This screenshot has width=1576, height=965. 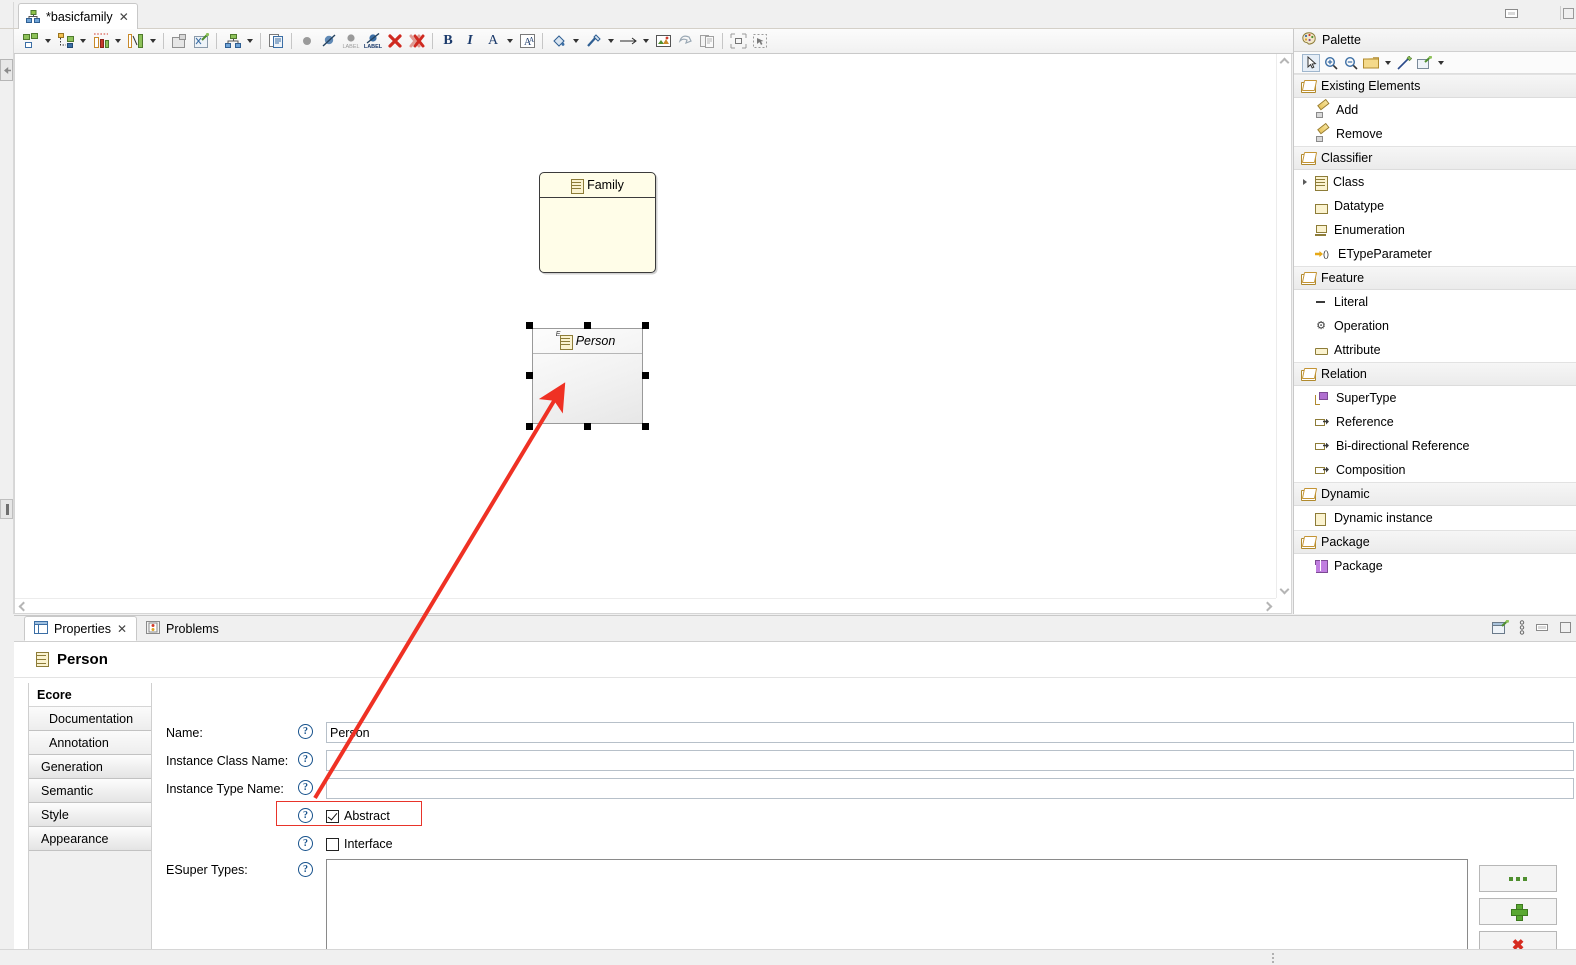 I want to click on palette-item-remove: Remove, so click(x=1435, y=134).